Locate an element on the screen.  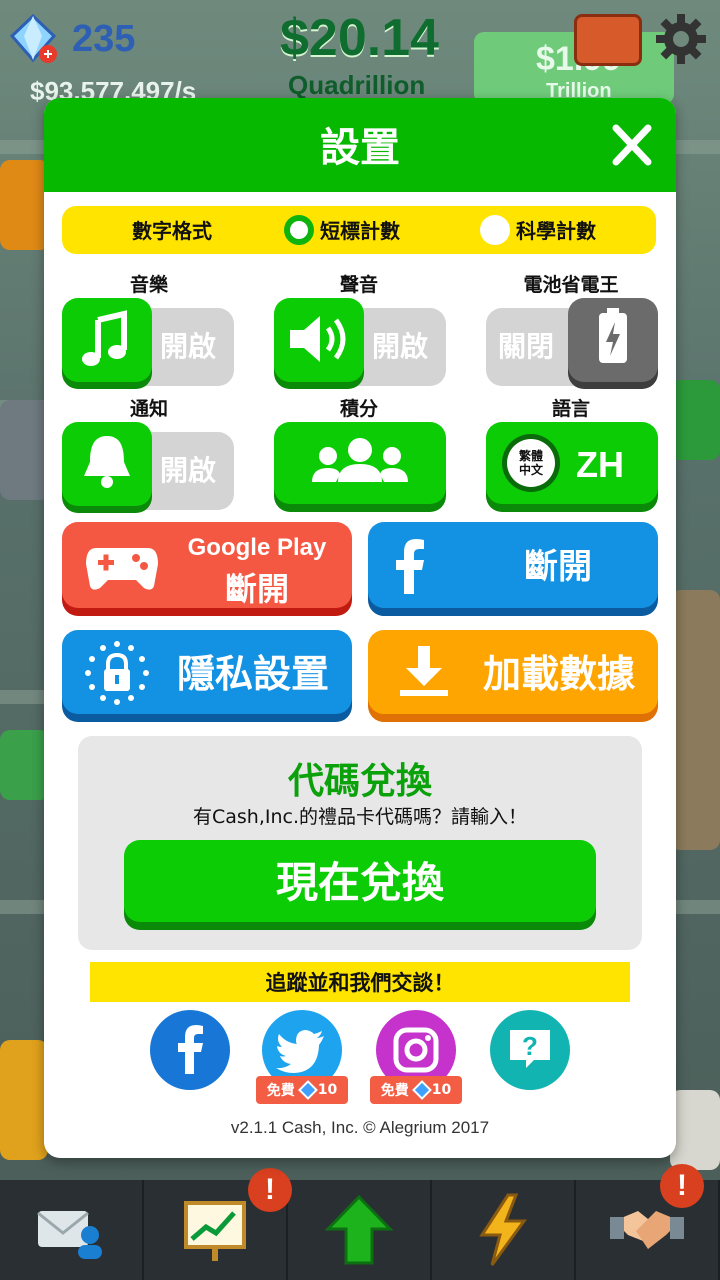
battery-saver-label: 電池省電王 is located at coordinates (571, 285).